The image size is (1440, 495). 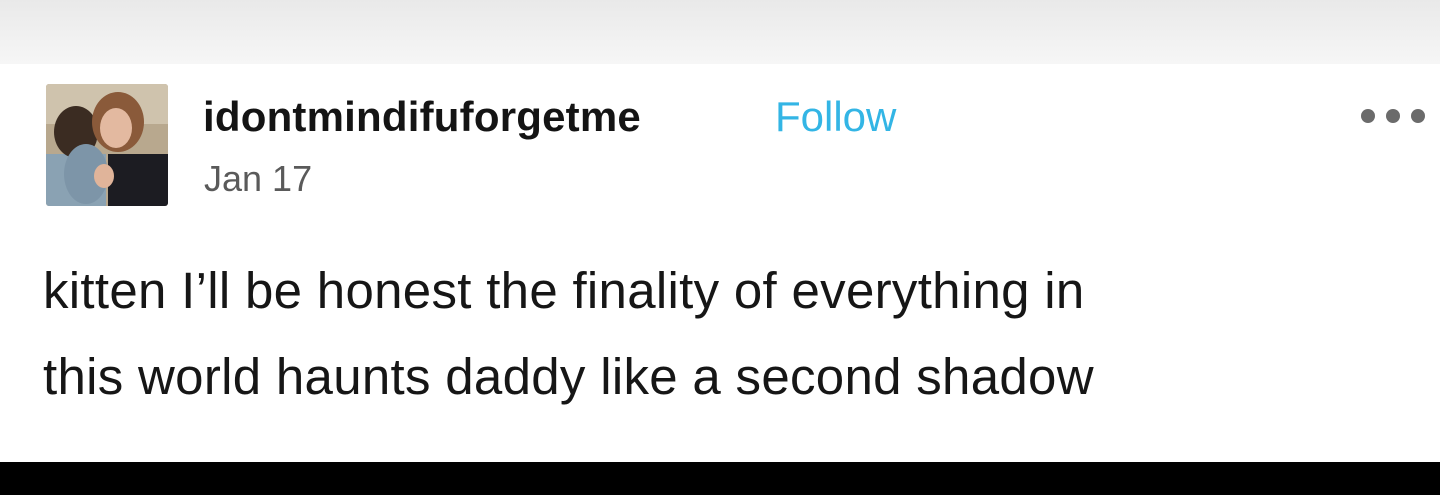 What do you see at coordinates (107, 145) in the screenshot?
I see `avatar` at bounding box center [107, 145].